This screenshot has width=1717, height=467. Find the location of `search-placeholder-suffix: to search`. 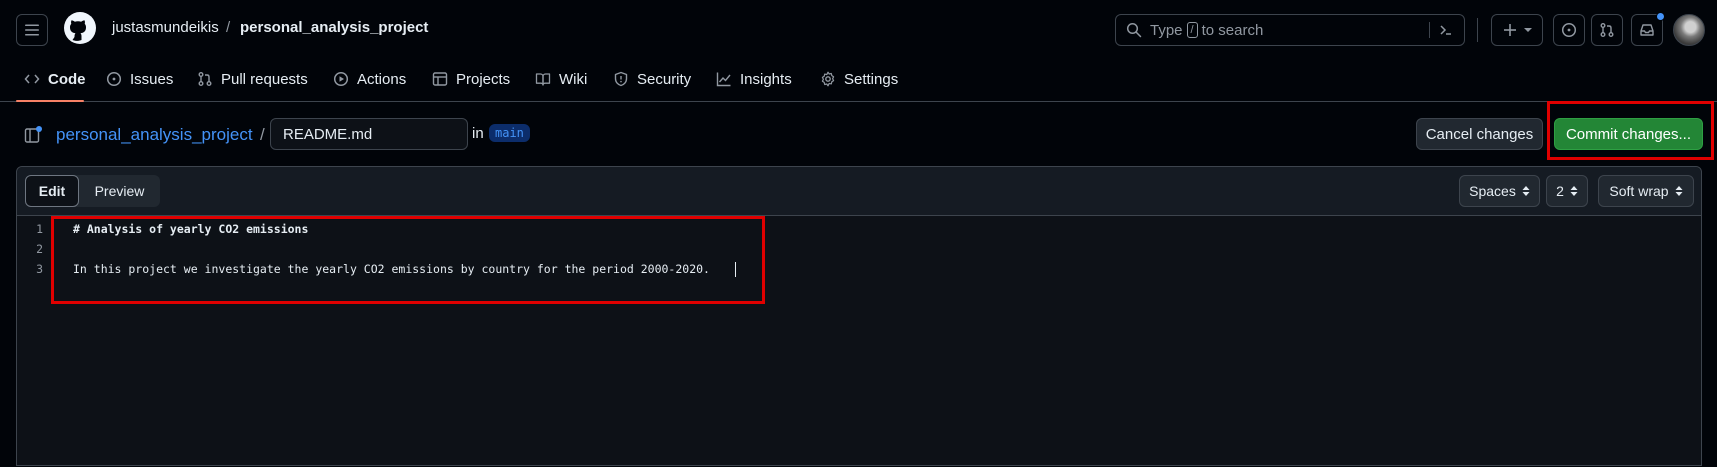

search-placeholder-suffix: to search is located at coordinates (1232, 30).